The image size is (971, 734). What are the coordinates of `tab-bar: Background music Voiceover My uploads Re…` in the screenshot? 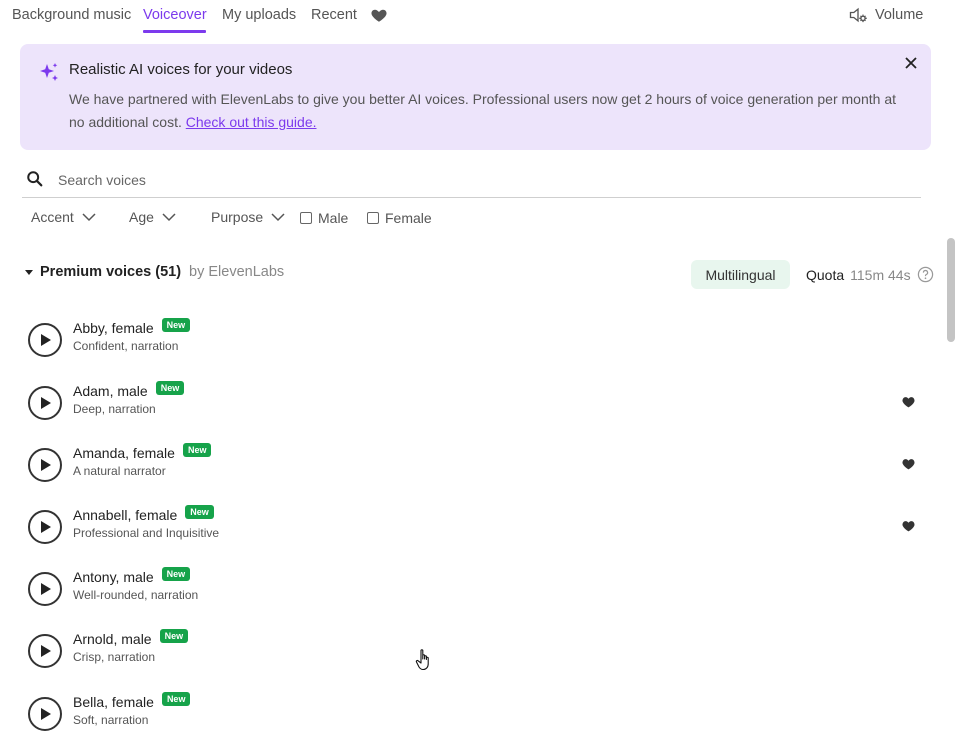 It's located at (485, 18).